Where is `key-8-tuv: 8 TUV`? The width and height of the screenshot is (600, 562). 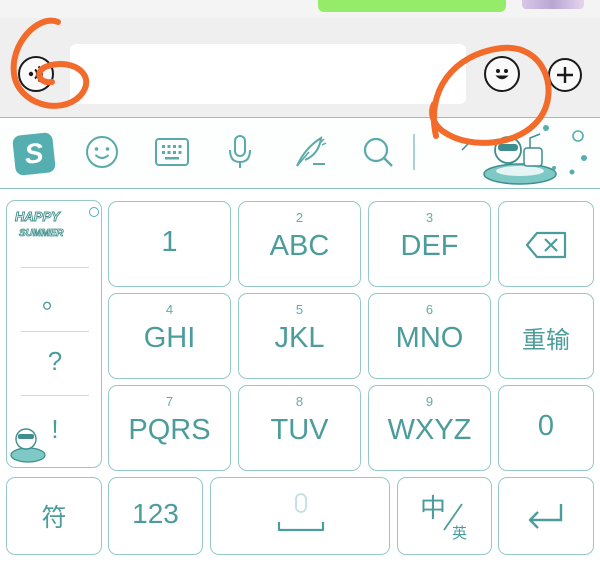
key-8-tuv: 8 TUV is located at coordinates (299, 428).